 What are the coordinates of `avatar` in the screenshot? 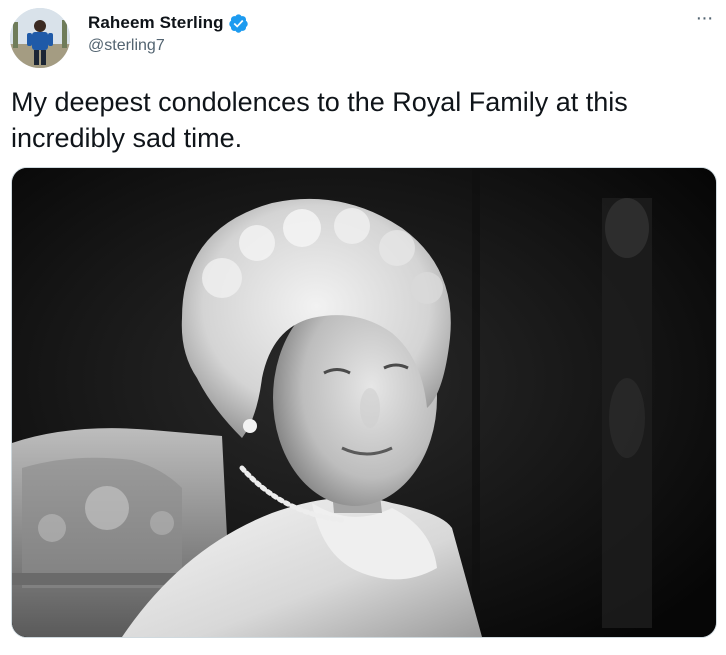 It's located at (40, 38).